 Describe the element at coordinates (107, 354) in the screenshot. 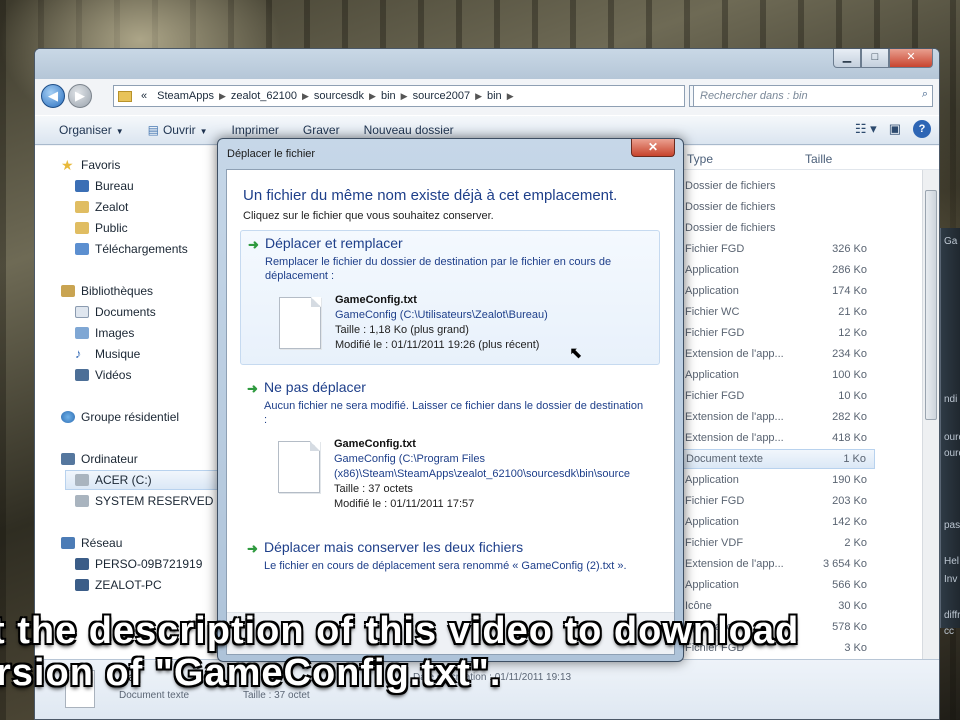

I see `nav-music: ♪ Musique` at that location.